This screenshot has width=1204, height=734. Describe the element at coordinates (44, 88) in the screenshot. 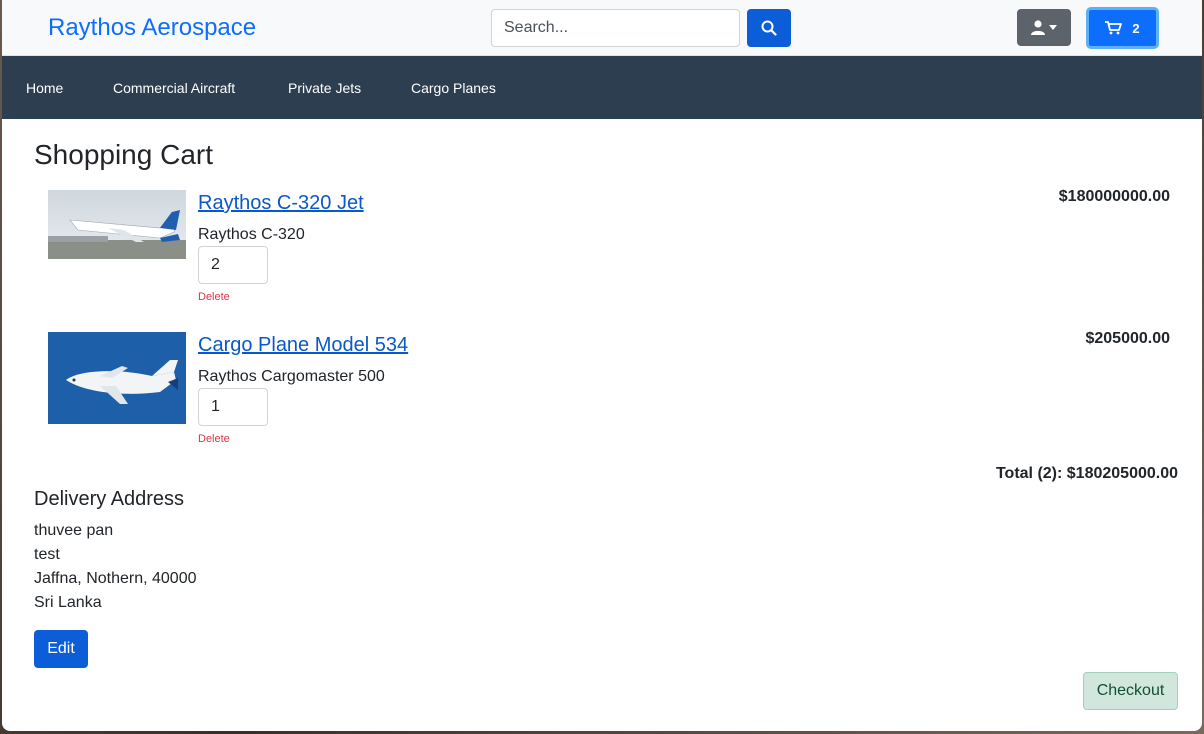

I see `nav-item-home: Home` at that location.